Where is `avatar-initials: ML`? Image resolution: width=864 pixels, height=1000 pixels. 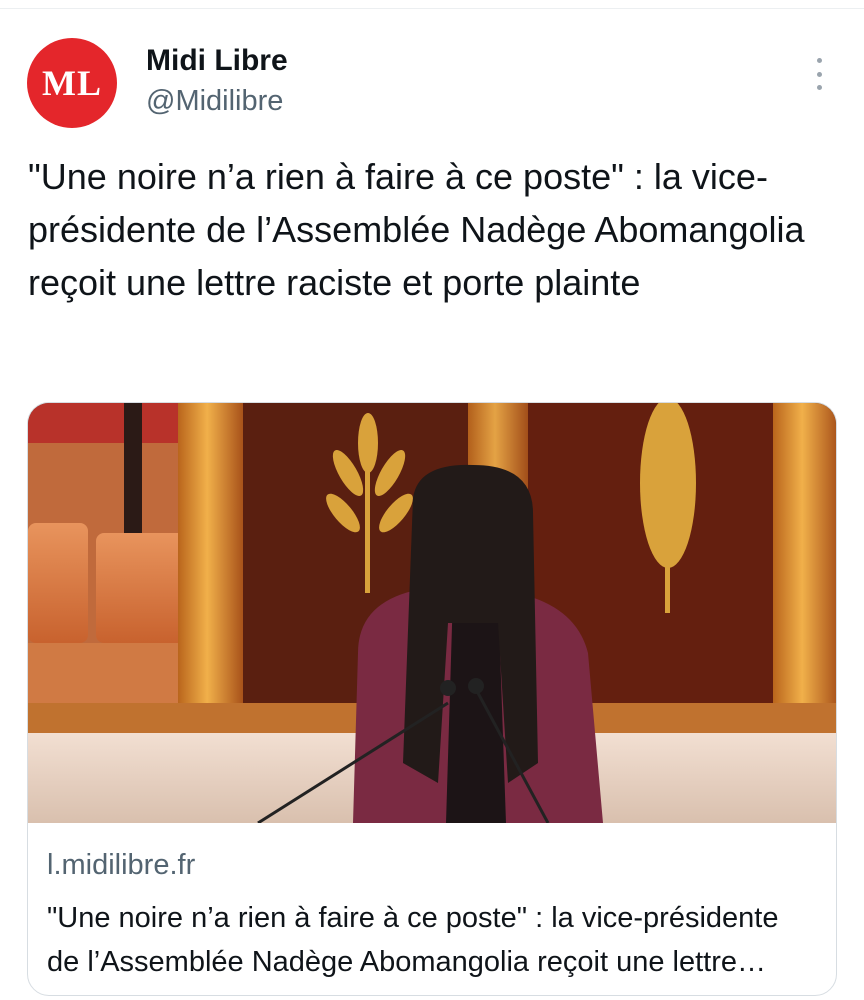
avatar-initials: ML is located at coordinates (72, 83).